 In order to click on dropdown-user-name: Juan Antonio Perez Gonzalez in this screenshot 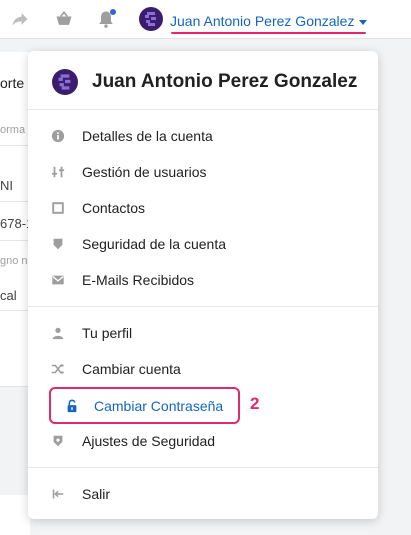, I will do `click(225, 81)`.